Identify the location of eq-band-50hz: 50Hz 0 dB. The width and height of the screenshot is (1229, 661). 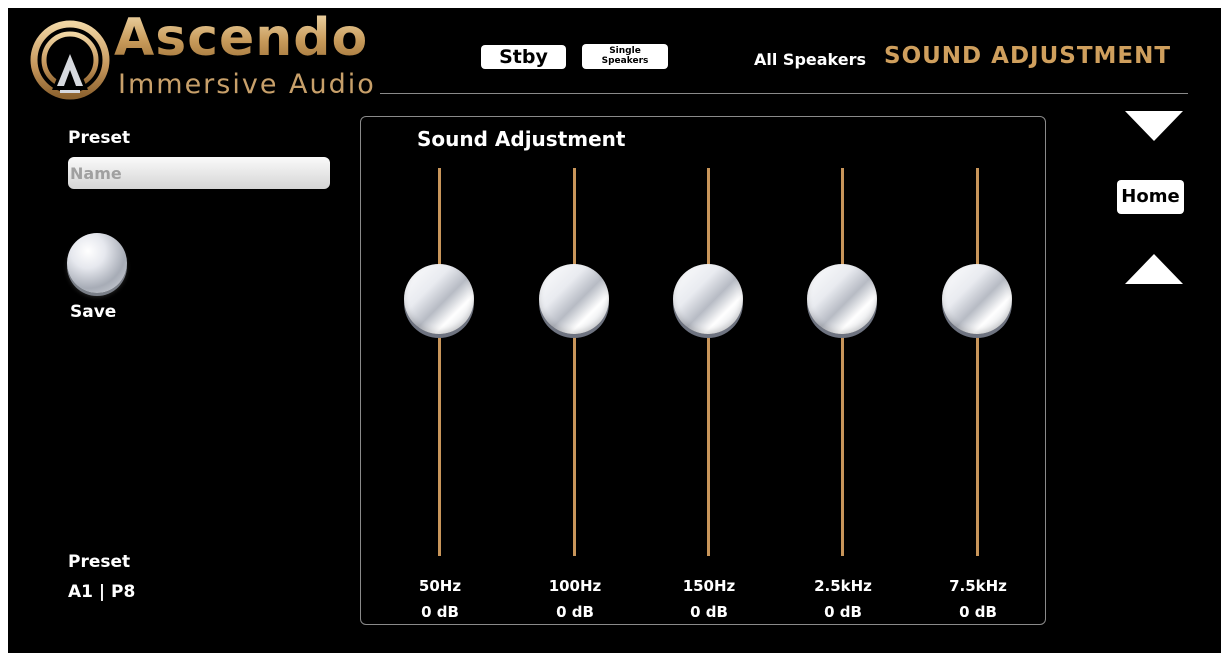
(440, 371).